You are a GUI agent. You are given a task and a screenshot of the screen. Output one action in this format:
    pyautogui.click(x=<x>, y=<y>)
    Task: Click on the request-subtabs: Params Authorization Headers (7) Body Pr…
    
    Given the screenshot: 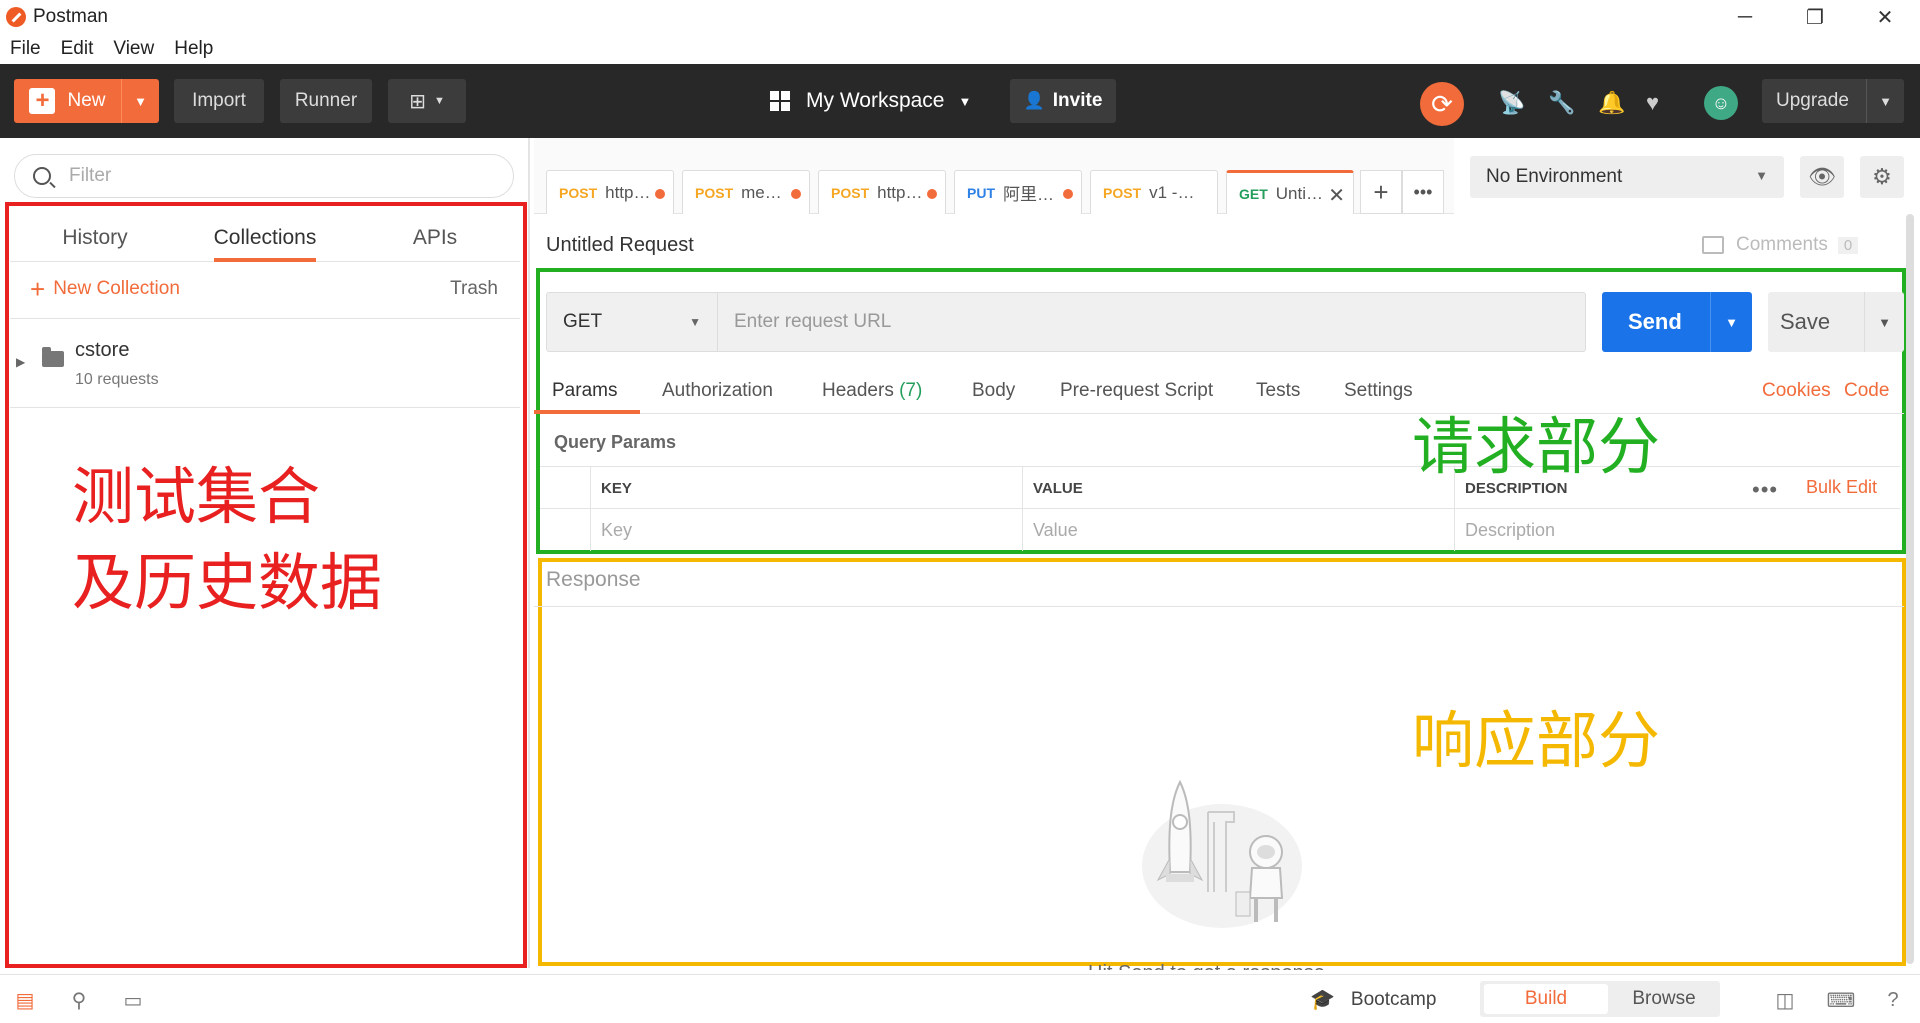 What is the action you would take?
    pyautogui.click(x=1219, y=390)
    